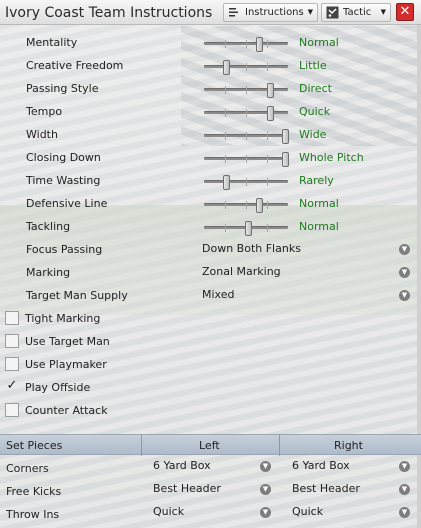 The height and width of the screenshot is (528, 421). I want to click on instructions-menu-button: Instructions ▼, so click(270, 12).